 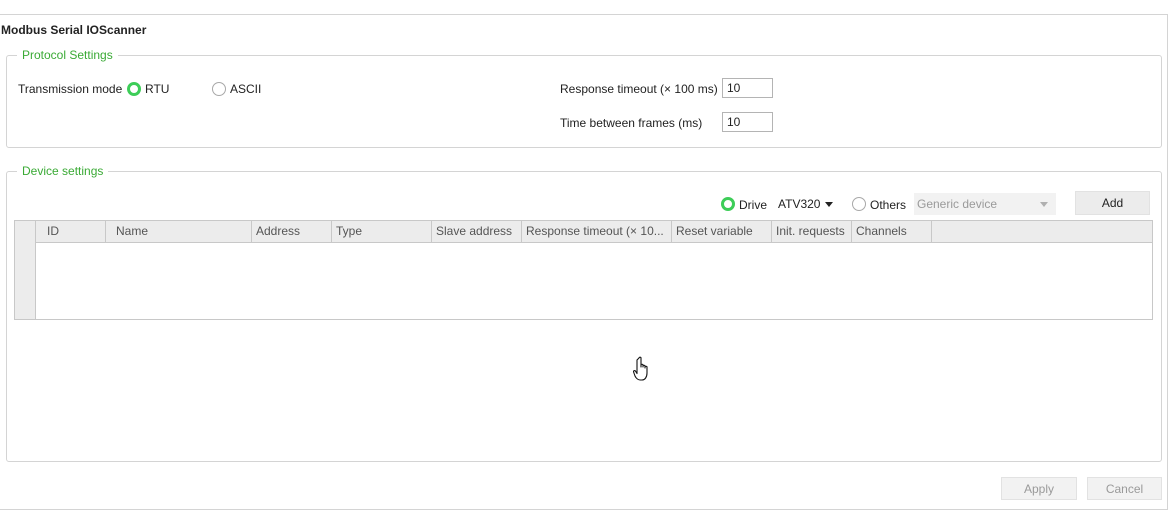 I want to click on column-header-type: Type, so click(x=381, y=231).